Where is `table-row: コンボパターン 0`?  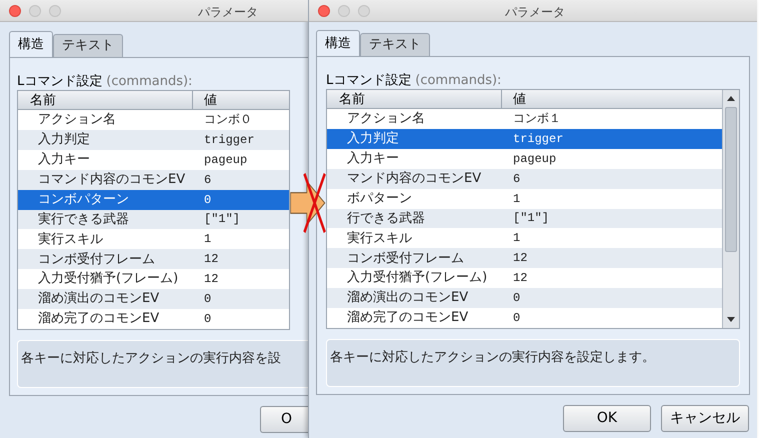 table-row: コンボパターン 0 is located at coordinates (153, 200).